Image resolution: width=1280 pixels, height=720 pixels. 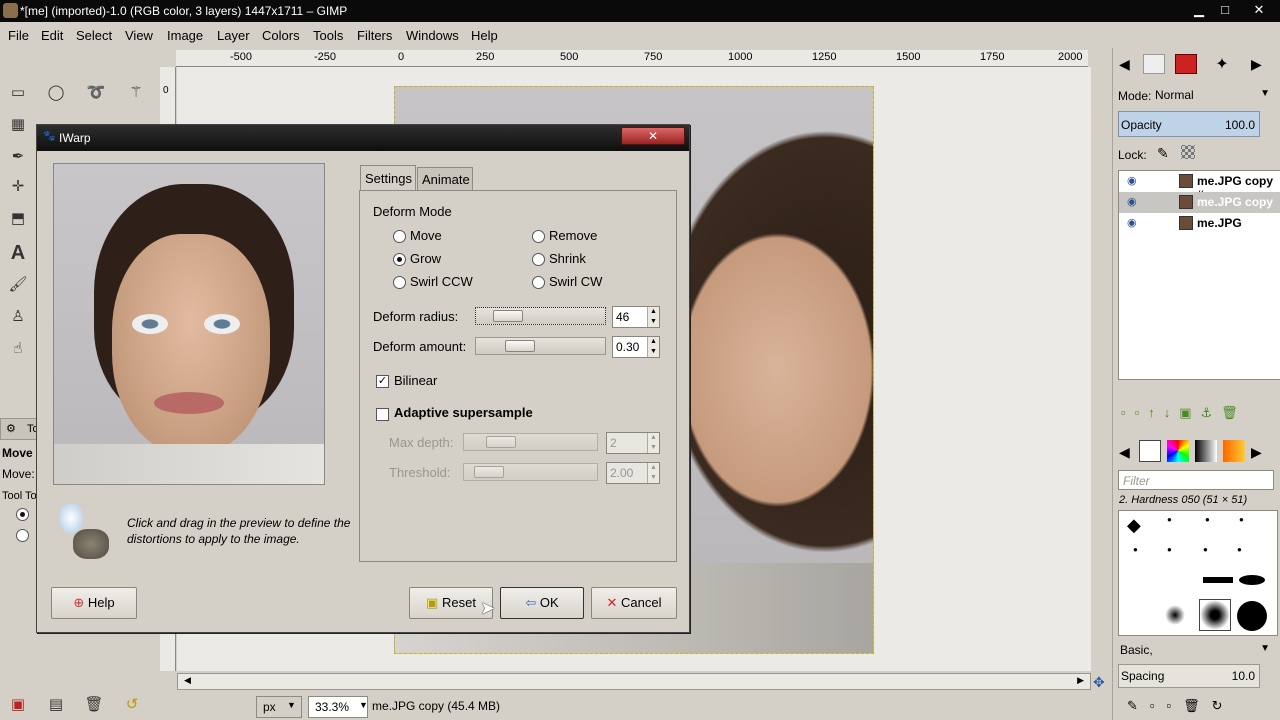 I want to click on paths-icon: ✒, so click(x=18, y=157).